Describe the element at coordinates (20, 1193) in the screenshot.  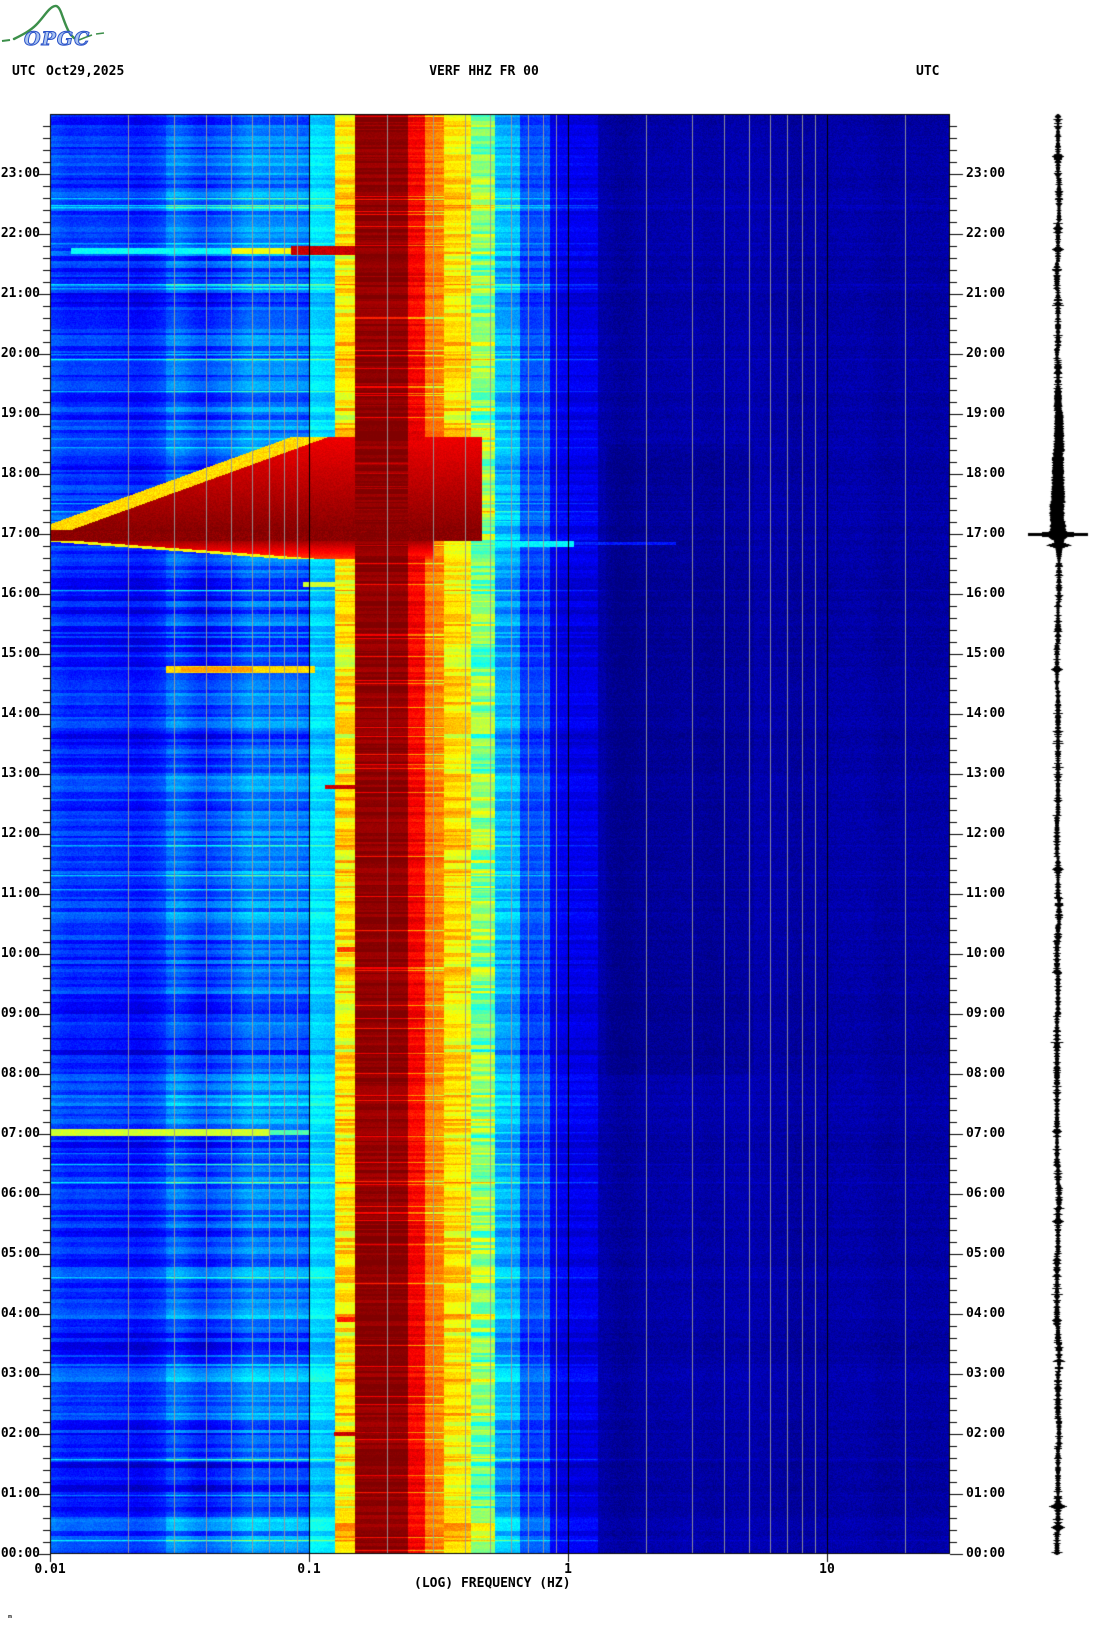
I see `y-label-left-06:00: 06:00` at that location.